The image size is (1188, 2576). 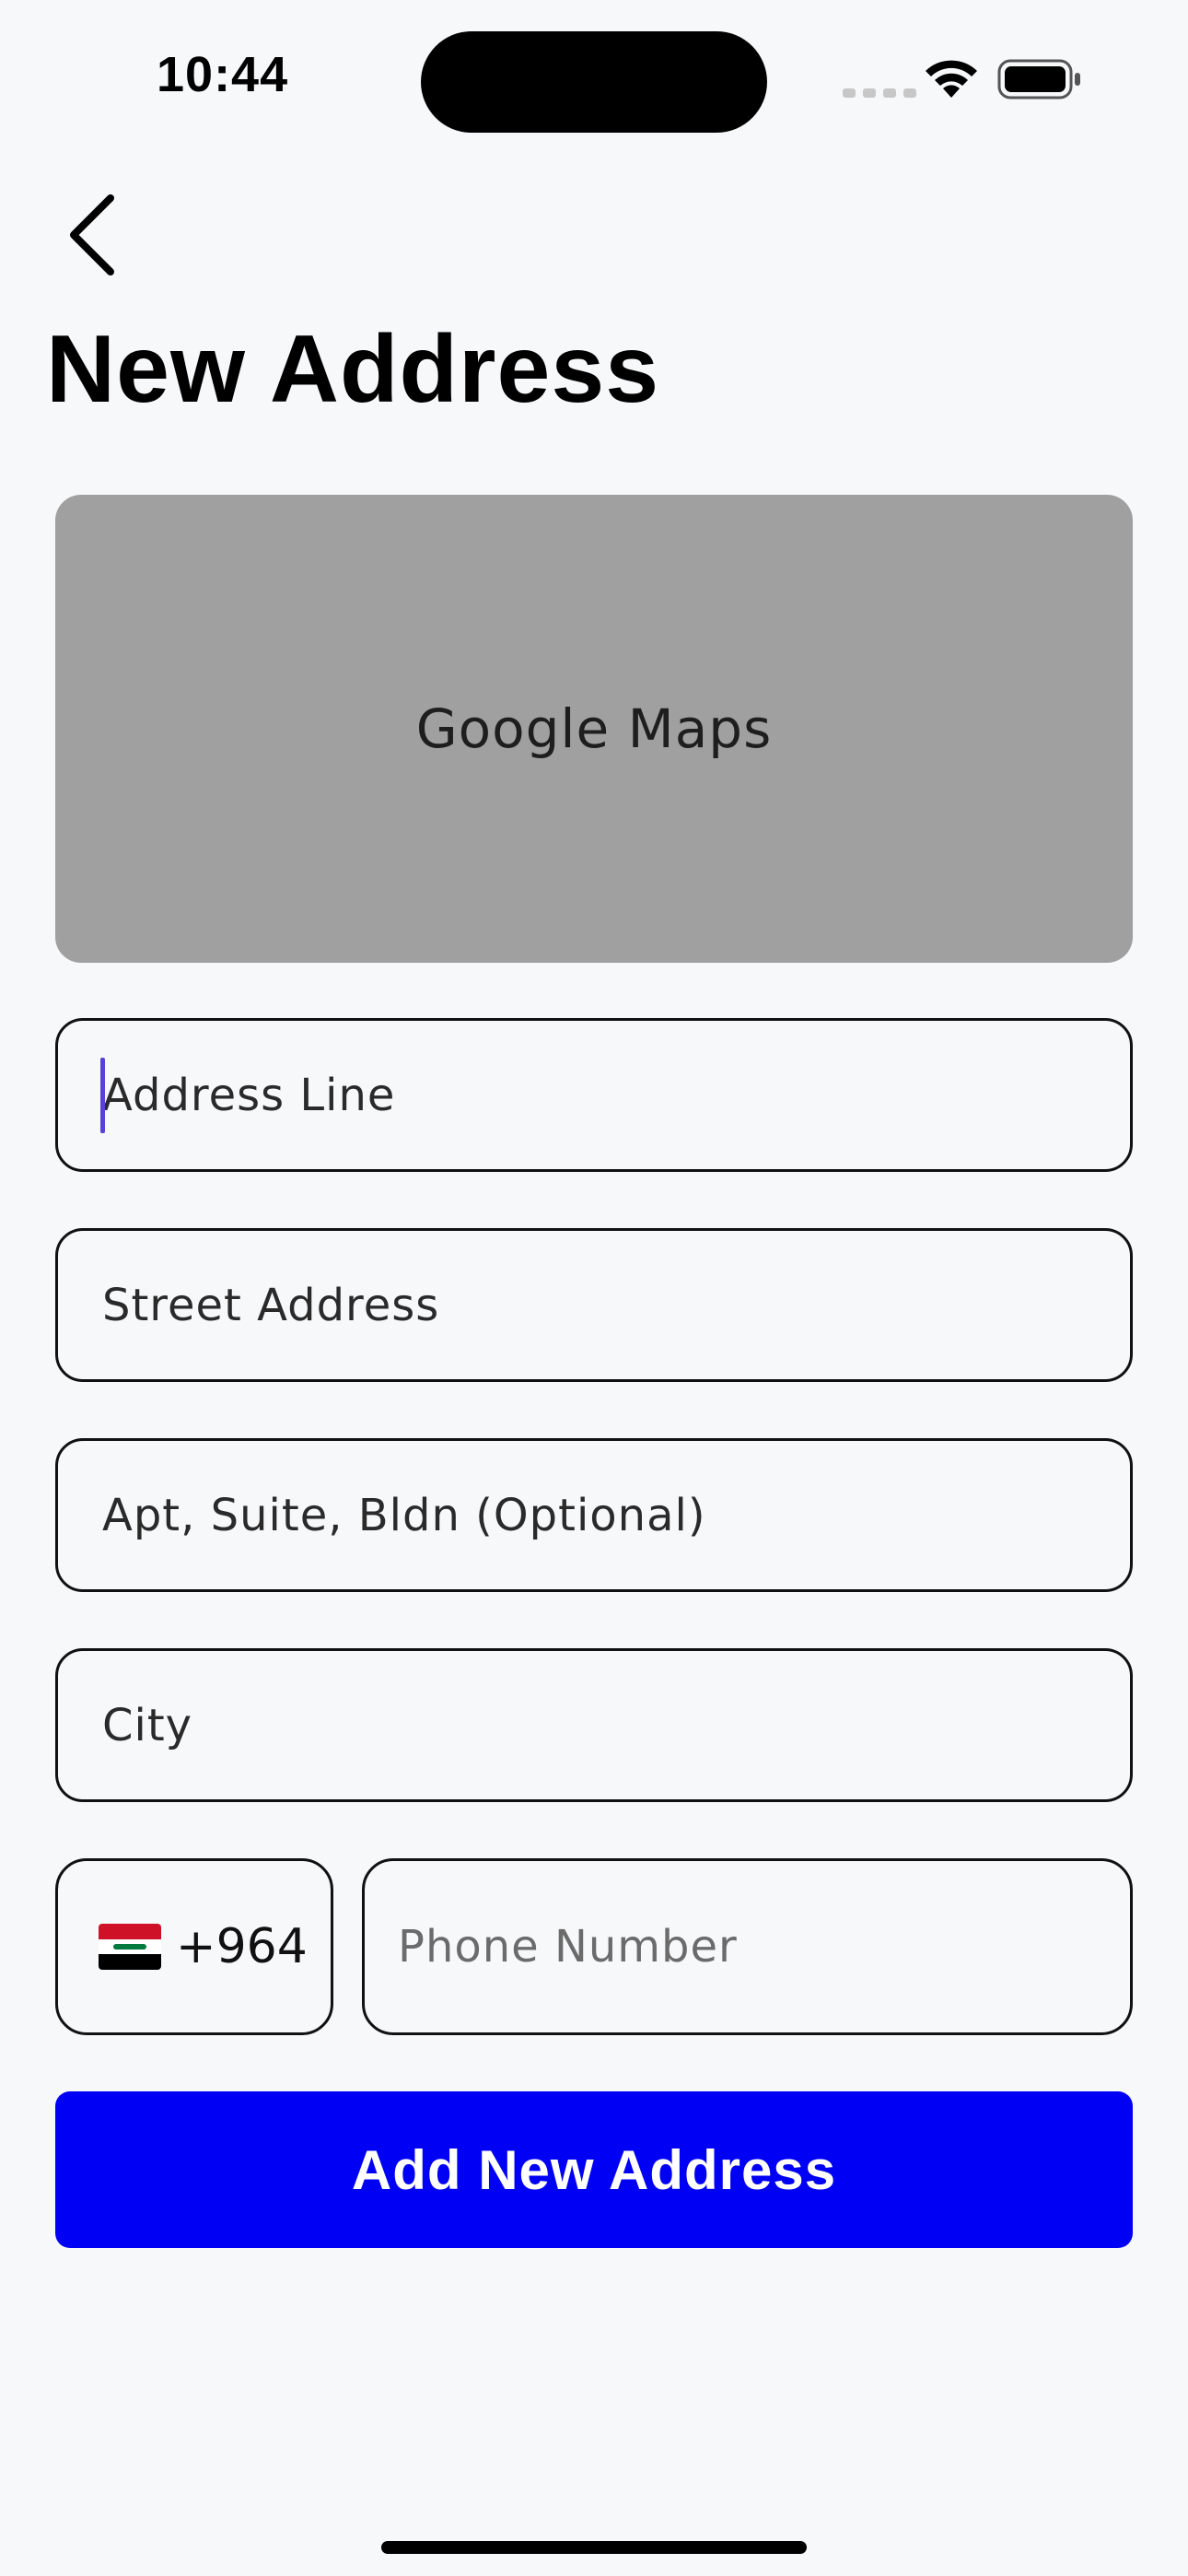 I want to click on city-field, so click(x=594, y=1725).